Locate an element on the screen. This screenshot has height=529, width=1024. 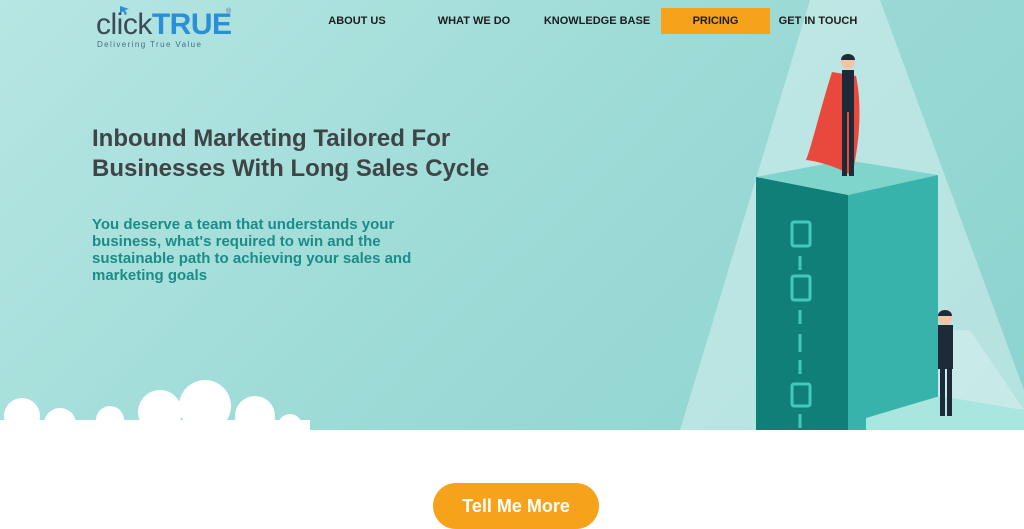
logo-tagline: Delivering True Value is located at coordinates (150, 44).